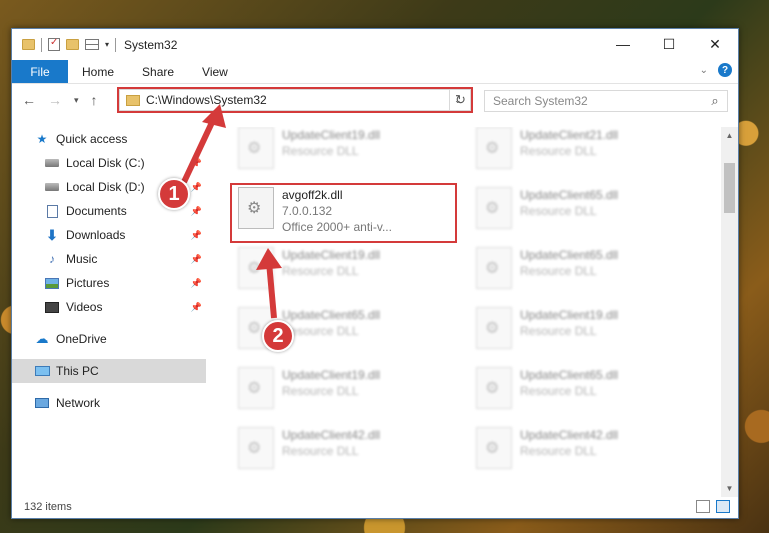 This screenshot has height=533, width=769. Describe the element at coordinates (715, 44) in the screenshot. I see `close-button: ✕` at that location.